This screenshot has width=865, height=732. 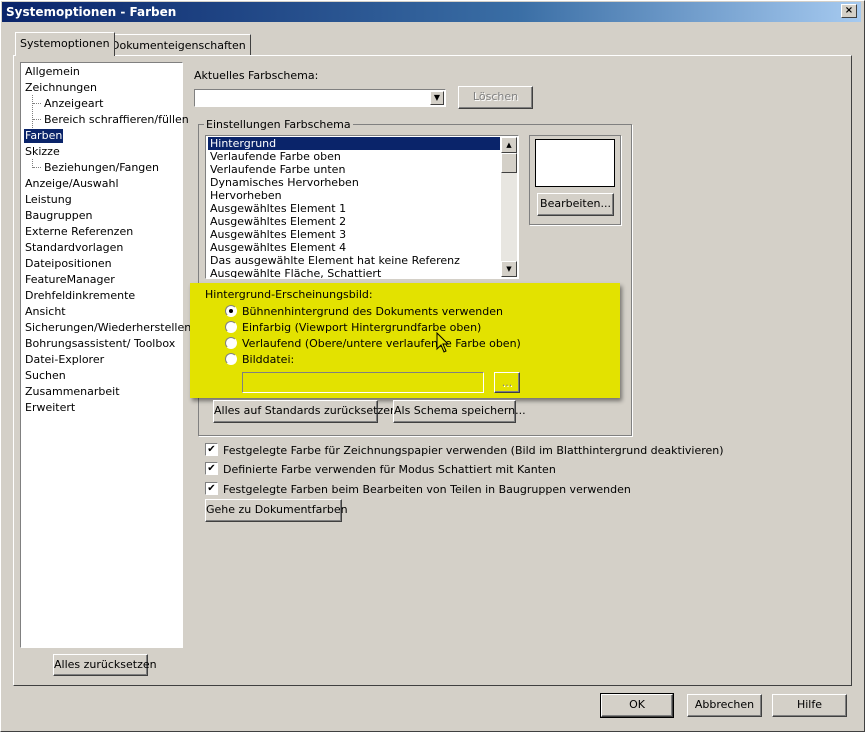 I want to click on tree-item-dateipositionen: Dateipositionen, so click(x=68, y=264).